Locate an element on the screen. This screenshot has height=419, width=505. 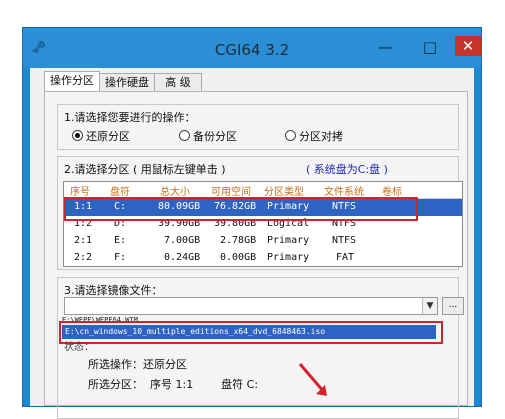
cell-fs: FAT is located at coordinates (345, 257).